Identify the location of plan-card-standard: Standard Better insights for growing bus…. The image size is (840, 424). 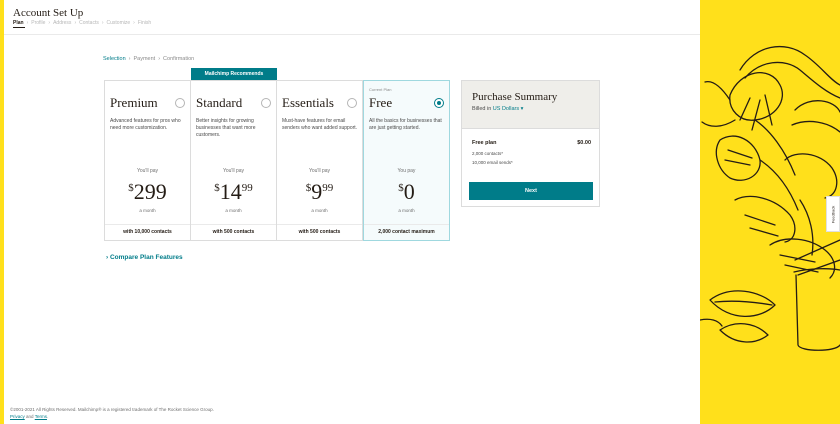
(234, 160).